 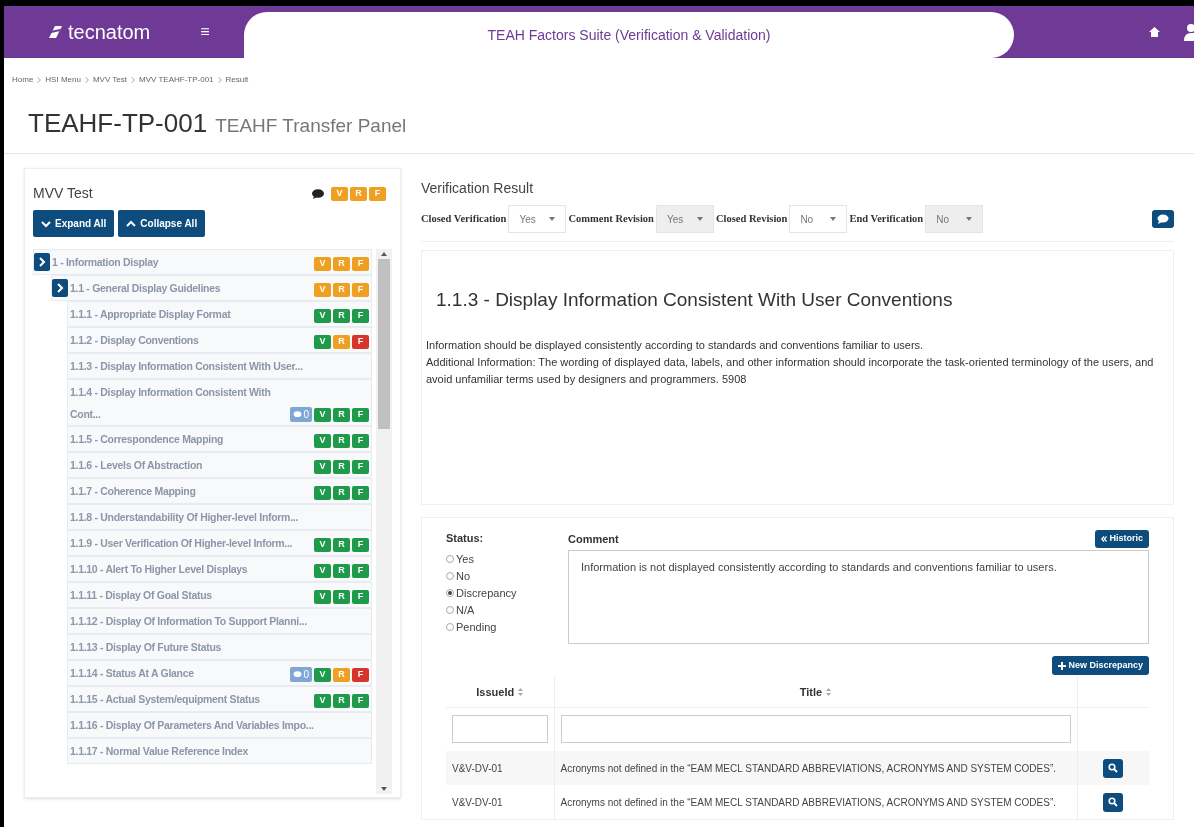 What do you see at coordinates (212, 288) in the screenshot?
I see `tree-item: 1.1 - General Display Guidelines V R F` at bounding box center [212, 288].